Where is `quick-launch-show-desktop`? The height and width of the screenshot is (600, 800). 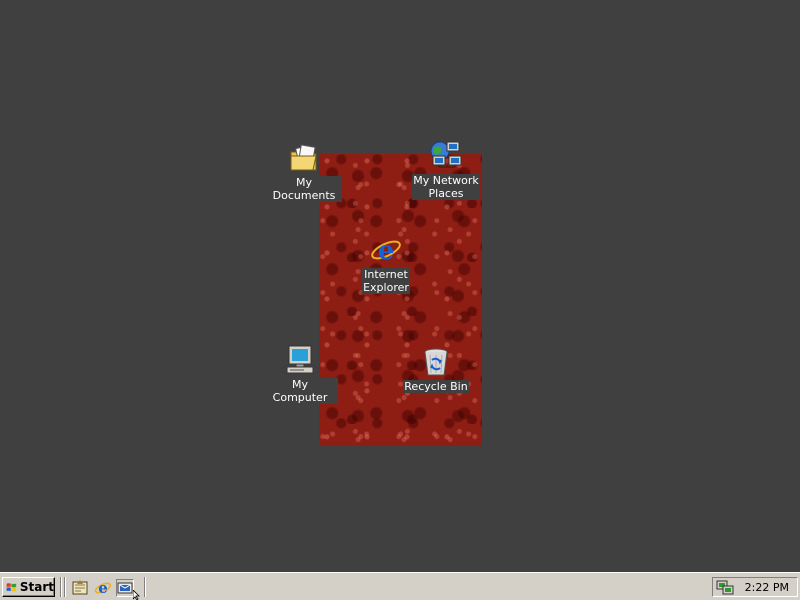
quick-launch-show-desktop is located at coordinates (80, 588).